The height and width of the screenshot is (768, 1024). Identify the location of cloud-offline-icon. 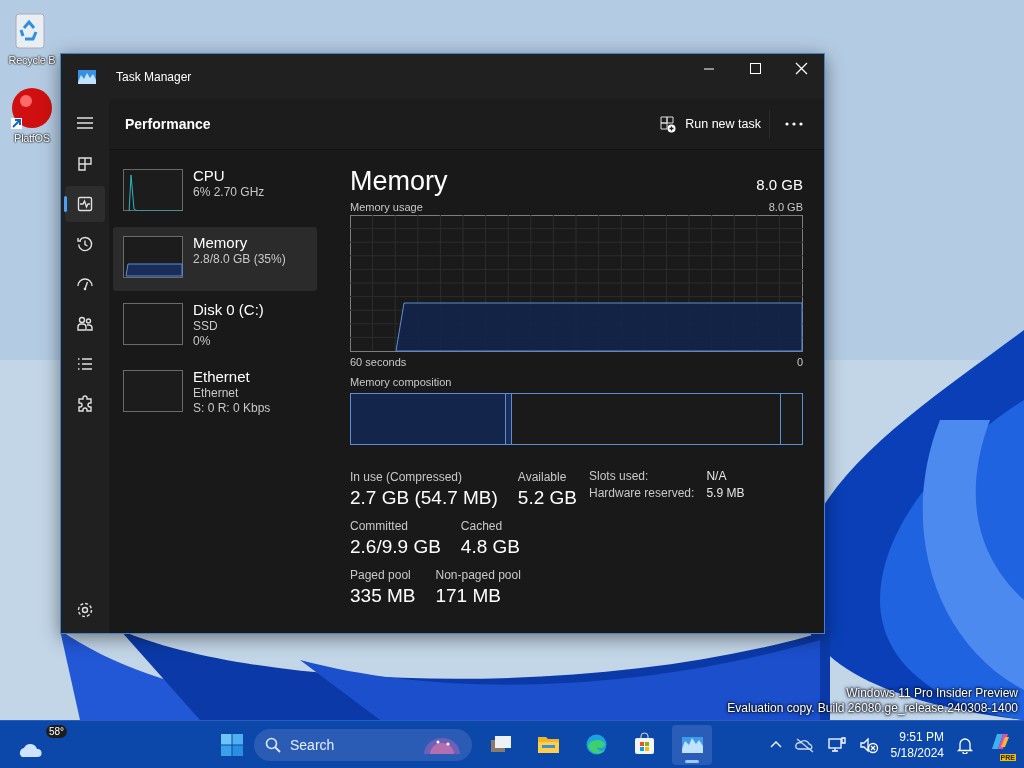
(804, 744).